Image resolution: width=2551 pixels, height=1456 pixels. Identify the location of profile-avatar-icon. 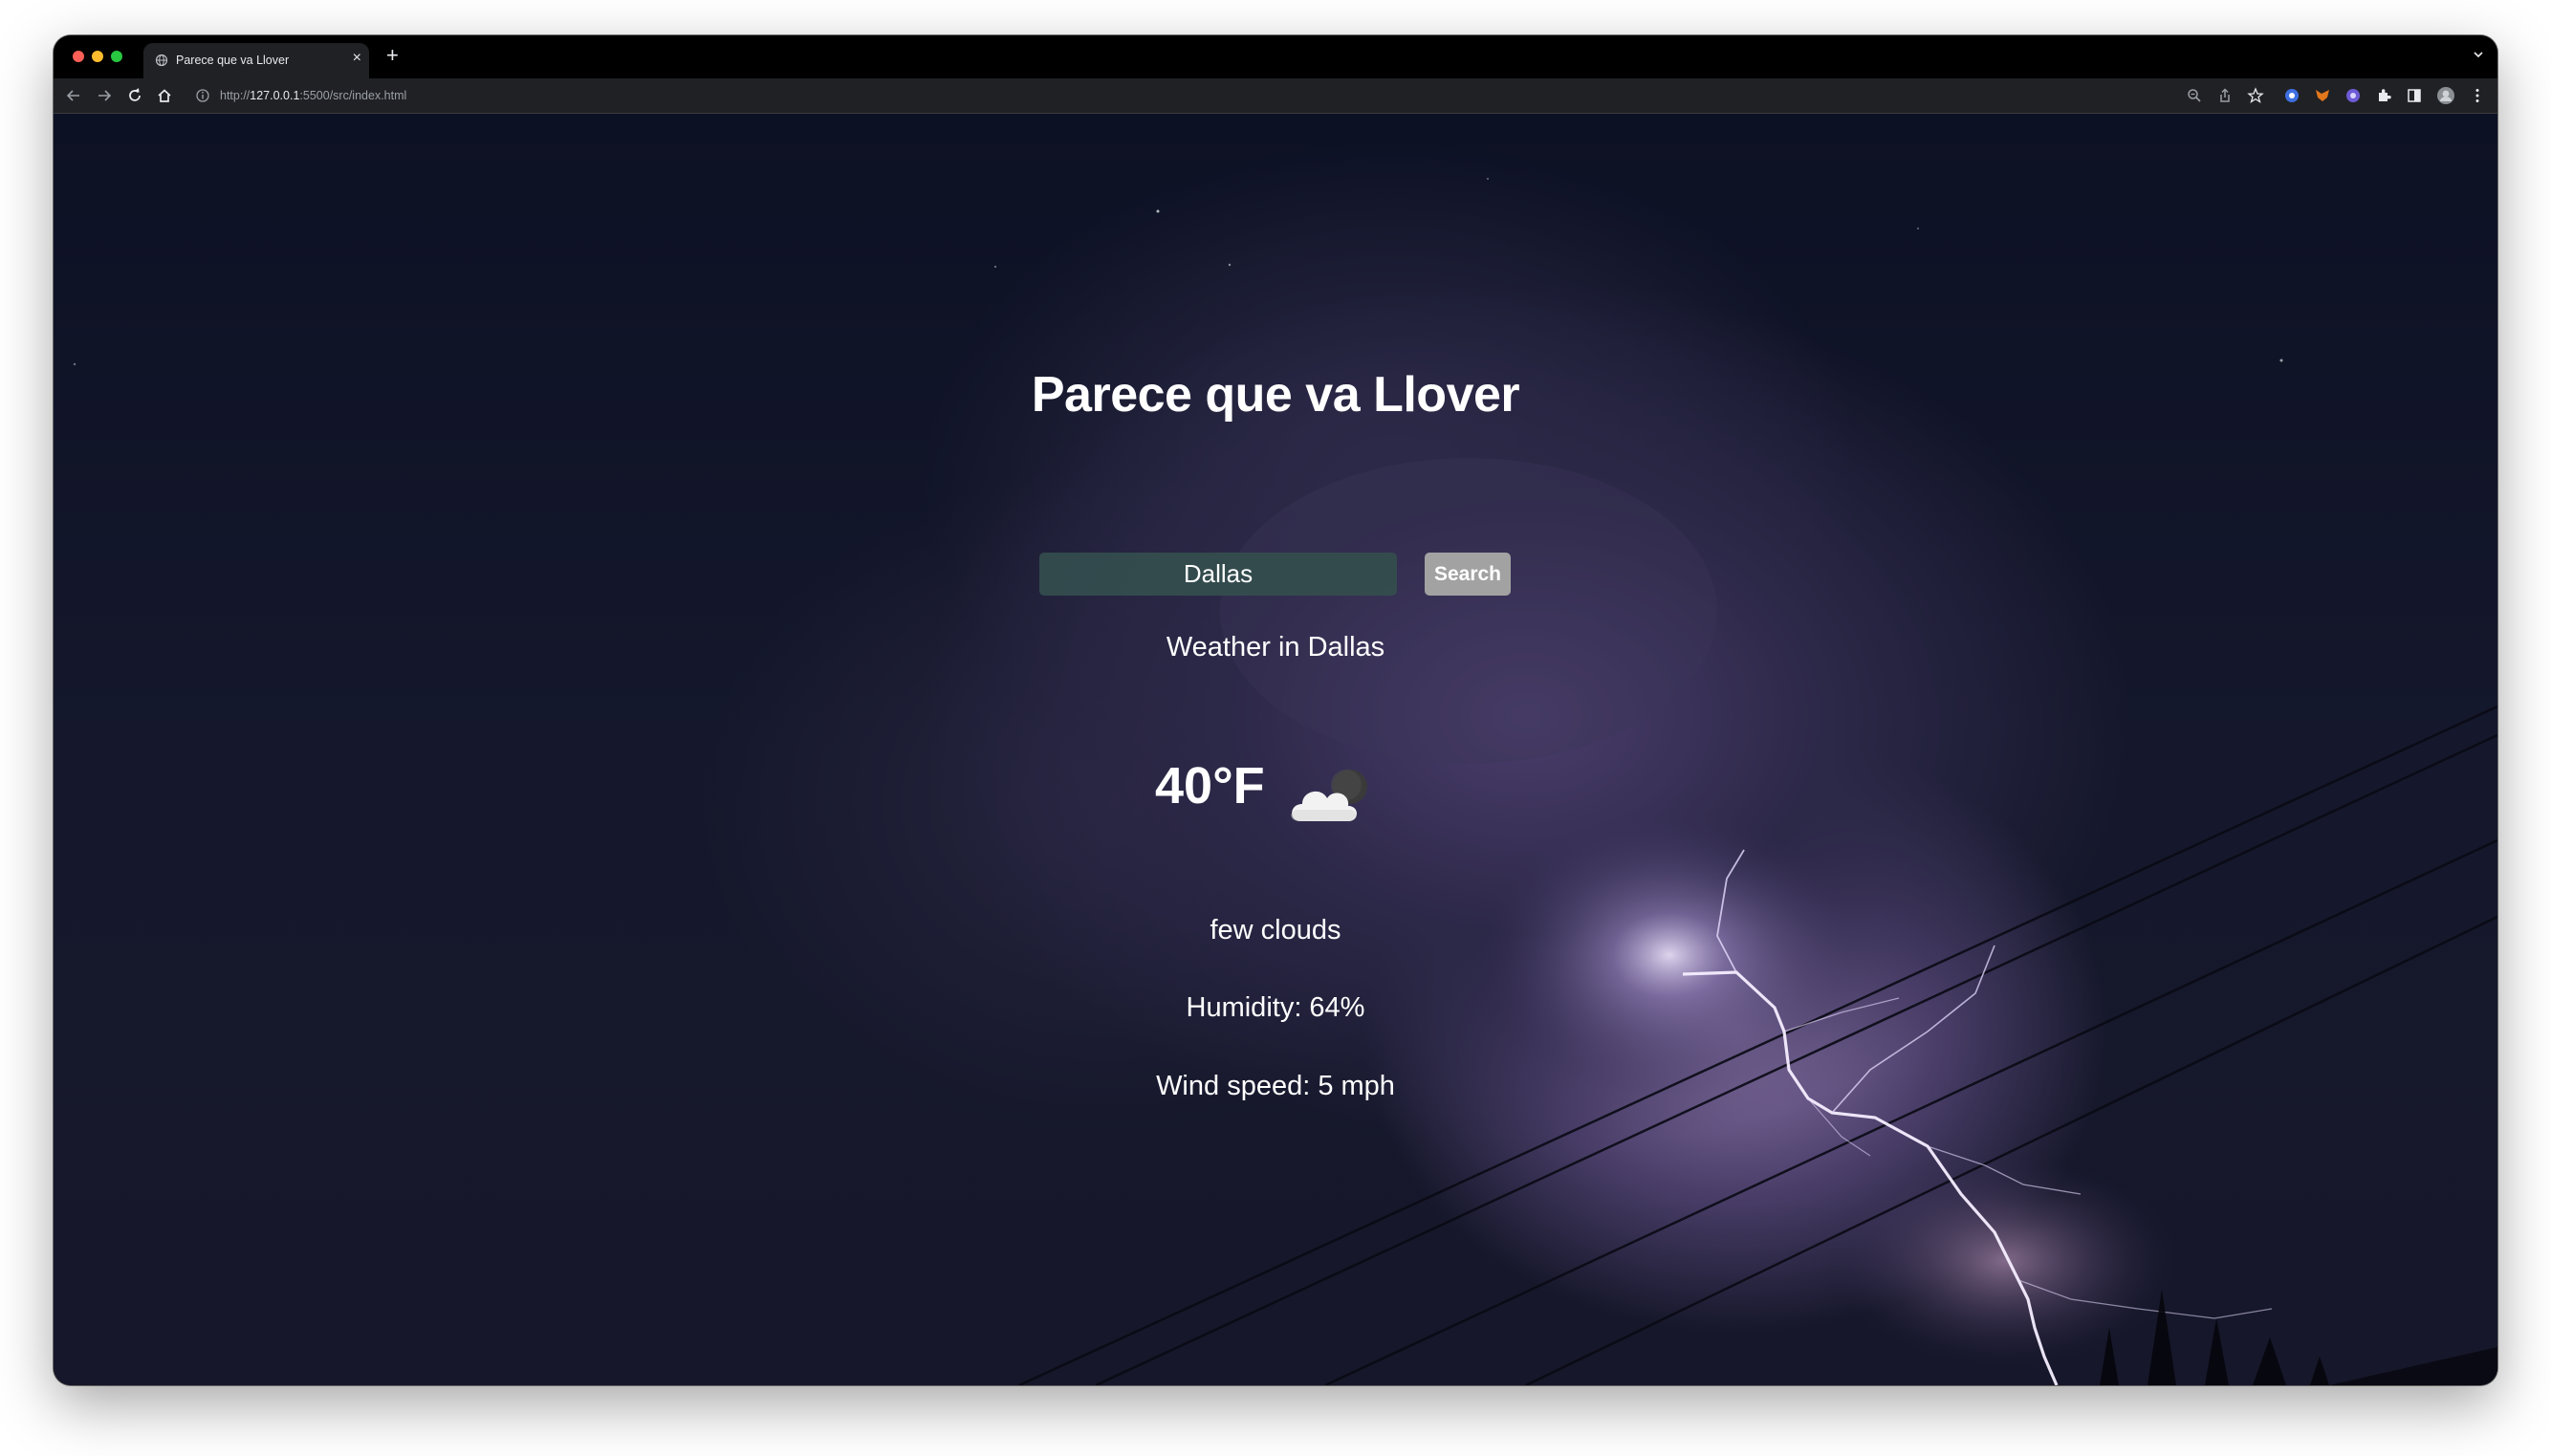
(2445, 95).